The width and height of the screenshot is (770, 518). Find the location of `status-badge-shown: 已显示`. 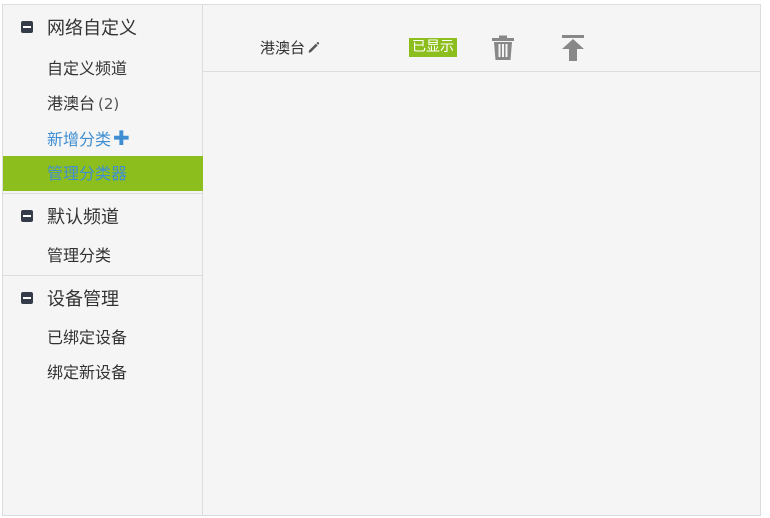

status-badge-shown: 已显示 is located at coordinates (433, 47).